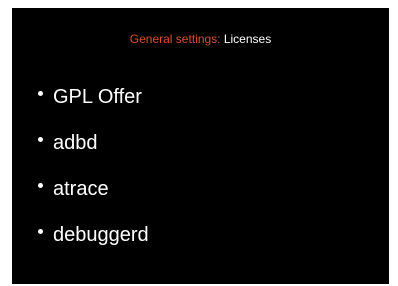 The height and width of the screenshot is (286, 398). I want to click on breadcrumb-general-settings: General settings:, so click(175, 39).